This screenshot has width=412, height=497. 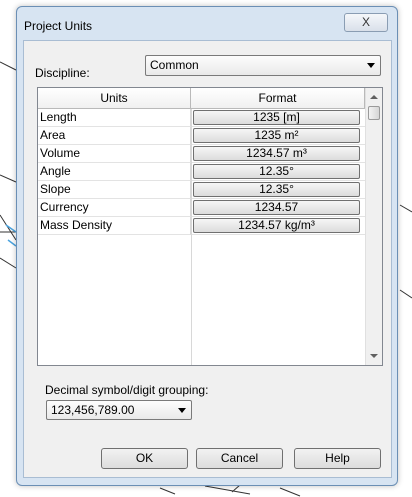 I want to click on scroll-down-arrow-icon, so click(x=374, y=356).